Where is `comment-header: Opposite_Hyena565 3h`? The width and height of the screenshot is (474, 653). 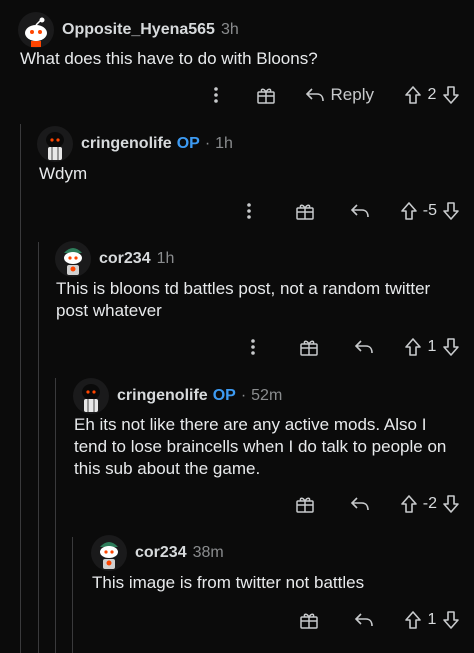 comment-header: Opposite_Hyena565 3h is located at coordinates (128, 30).